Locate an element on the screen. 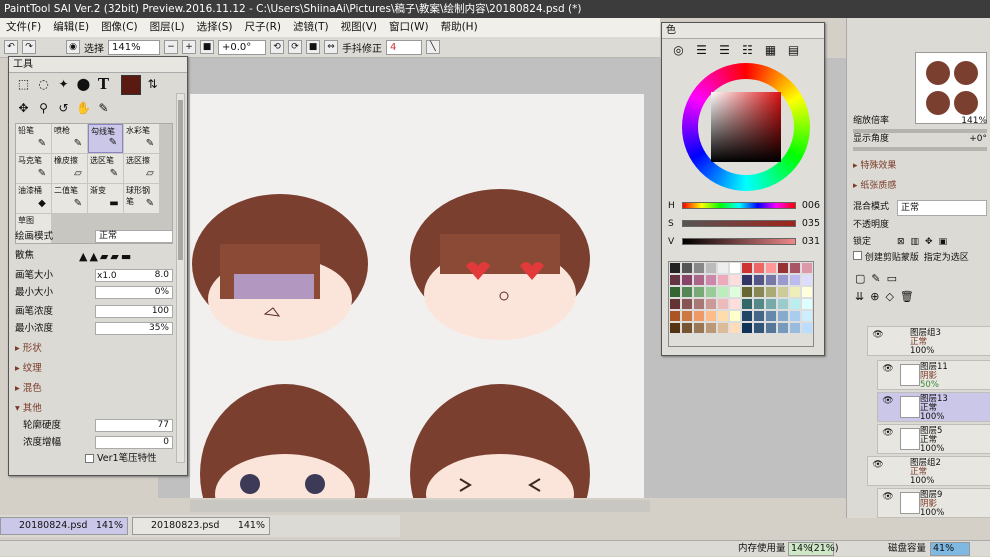 The width and height of the screenshot is (990, 557). ver1-checkbox is located at coordinates (89, 458).